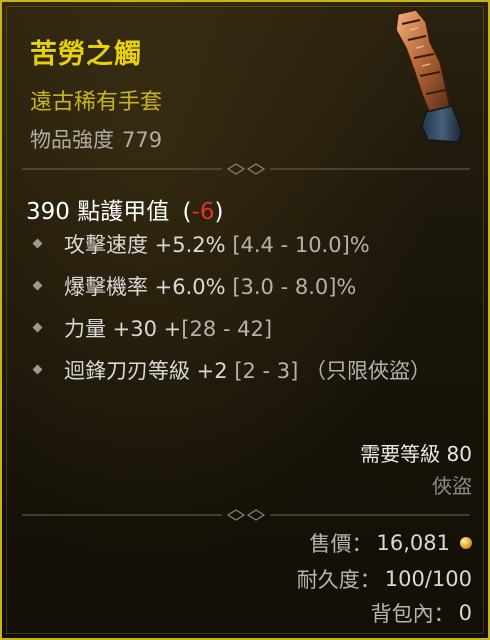  I want to click on bag-count-value: 0, so click(465, 613).